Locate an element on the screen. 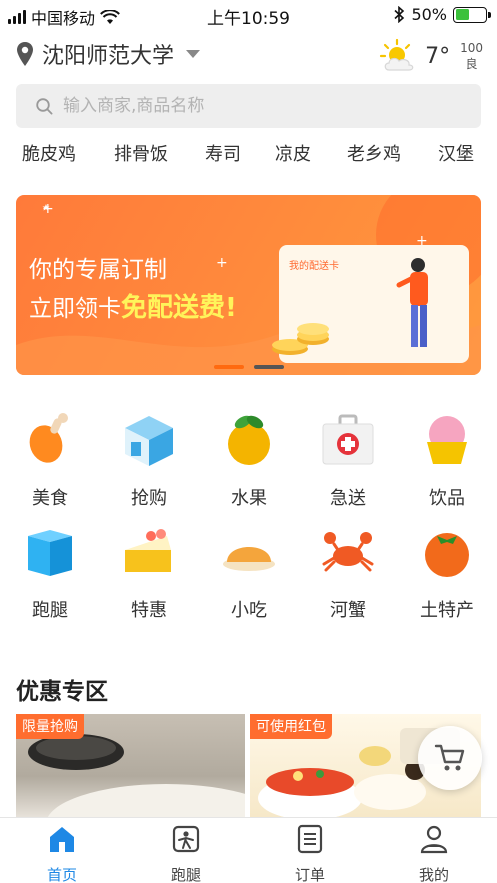 The height and width of the screenshot is (883, 497). profile-icon is located at coordinates (434, 839).